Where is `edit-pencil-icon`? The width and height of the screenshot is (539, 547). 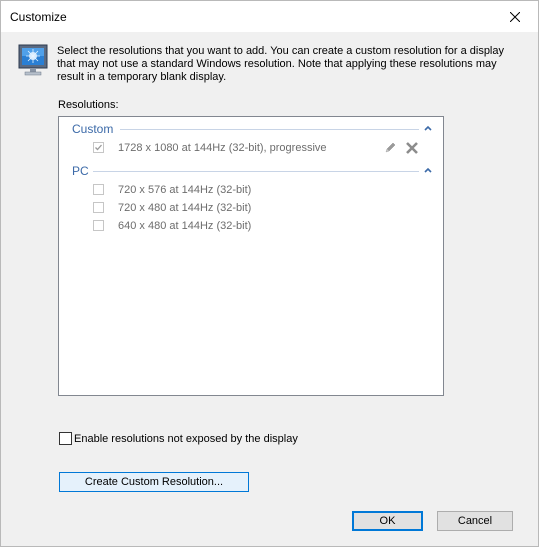
edit-pencil-icon is located at coordinates (390, 148).